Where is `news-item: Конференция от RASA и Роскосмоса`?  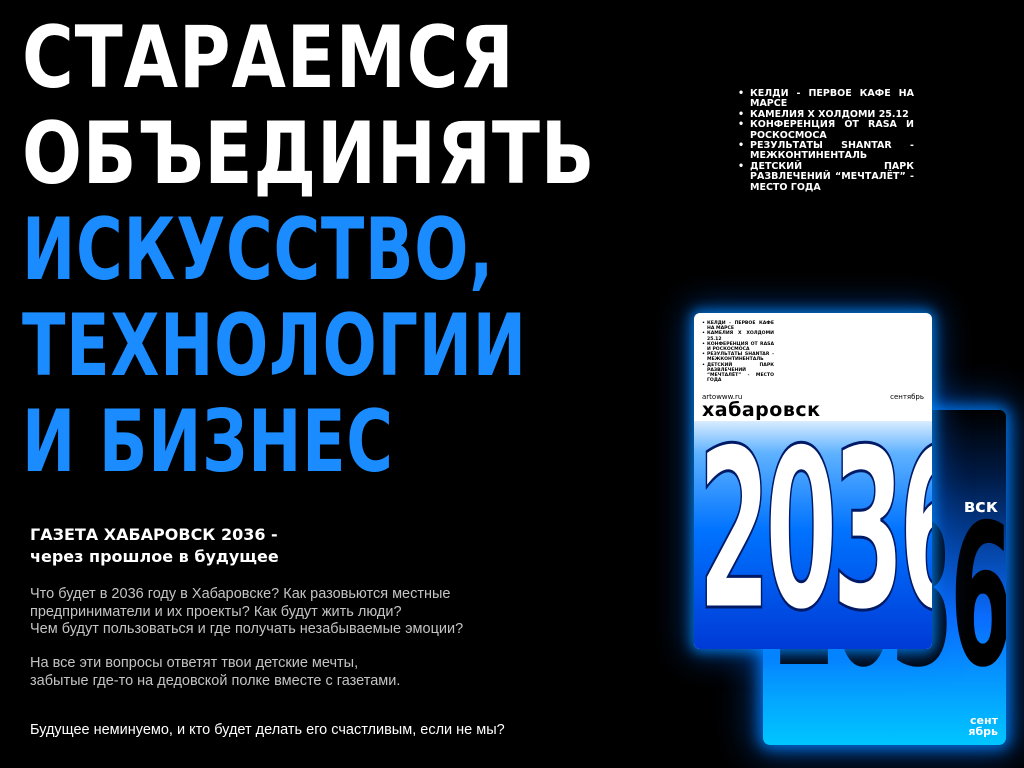
news-item: Конференция от RASA и Роскосмоса is located at coordinates (826, 130).